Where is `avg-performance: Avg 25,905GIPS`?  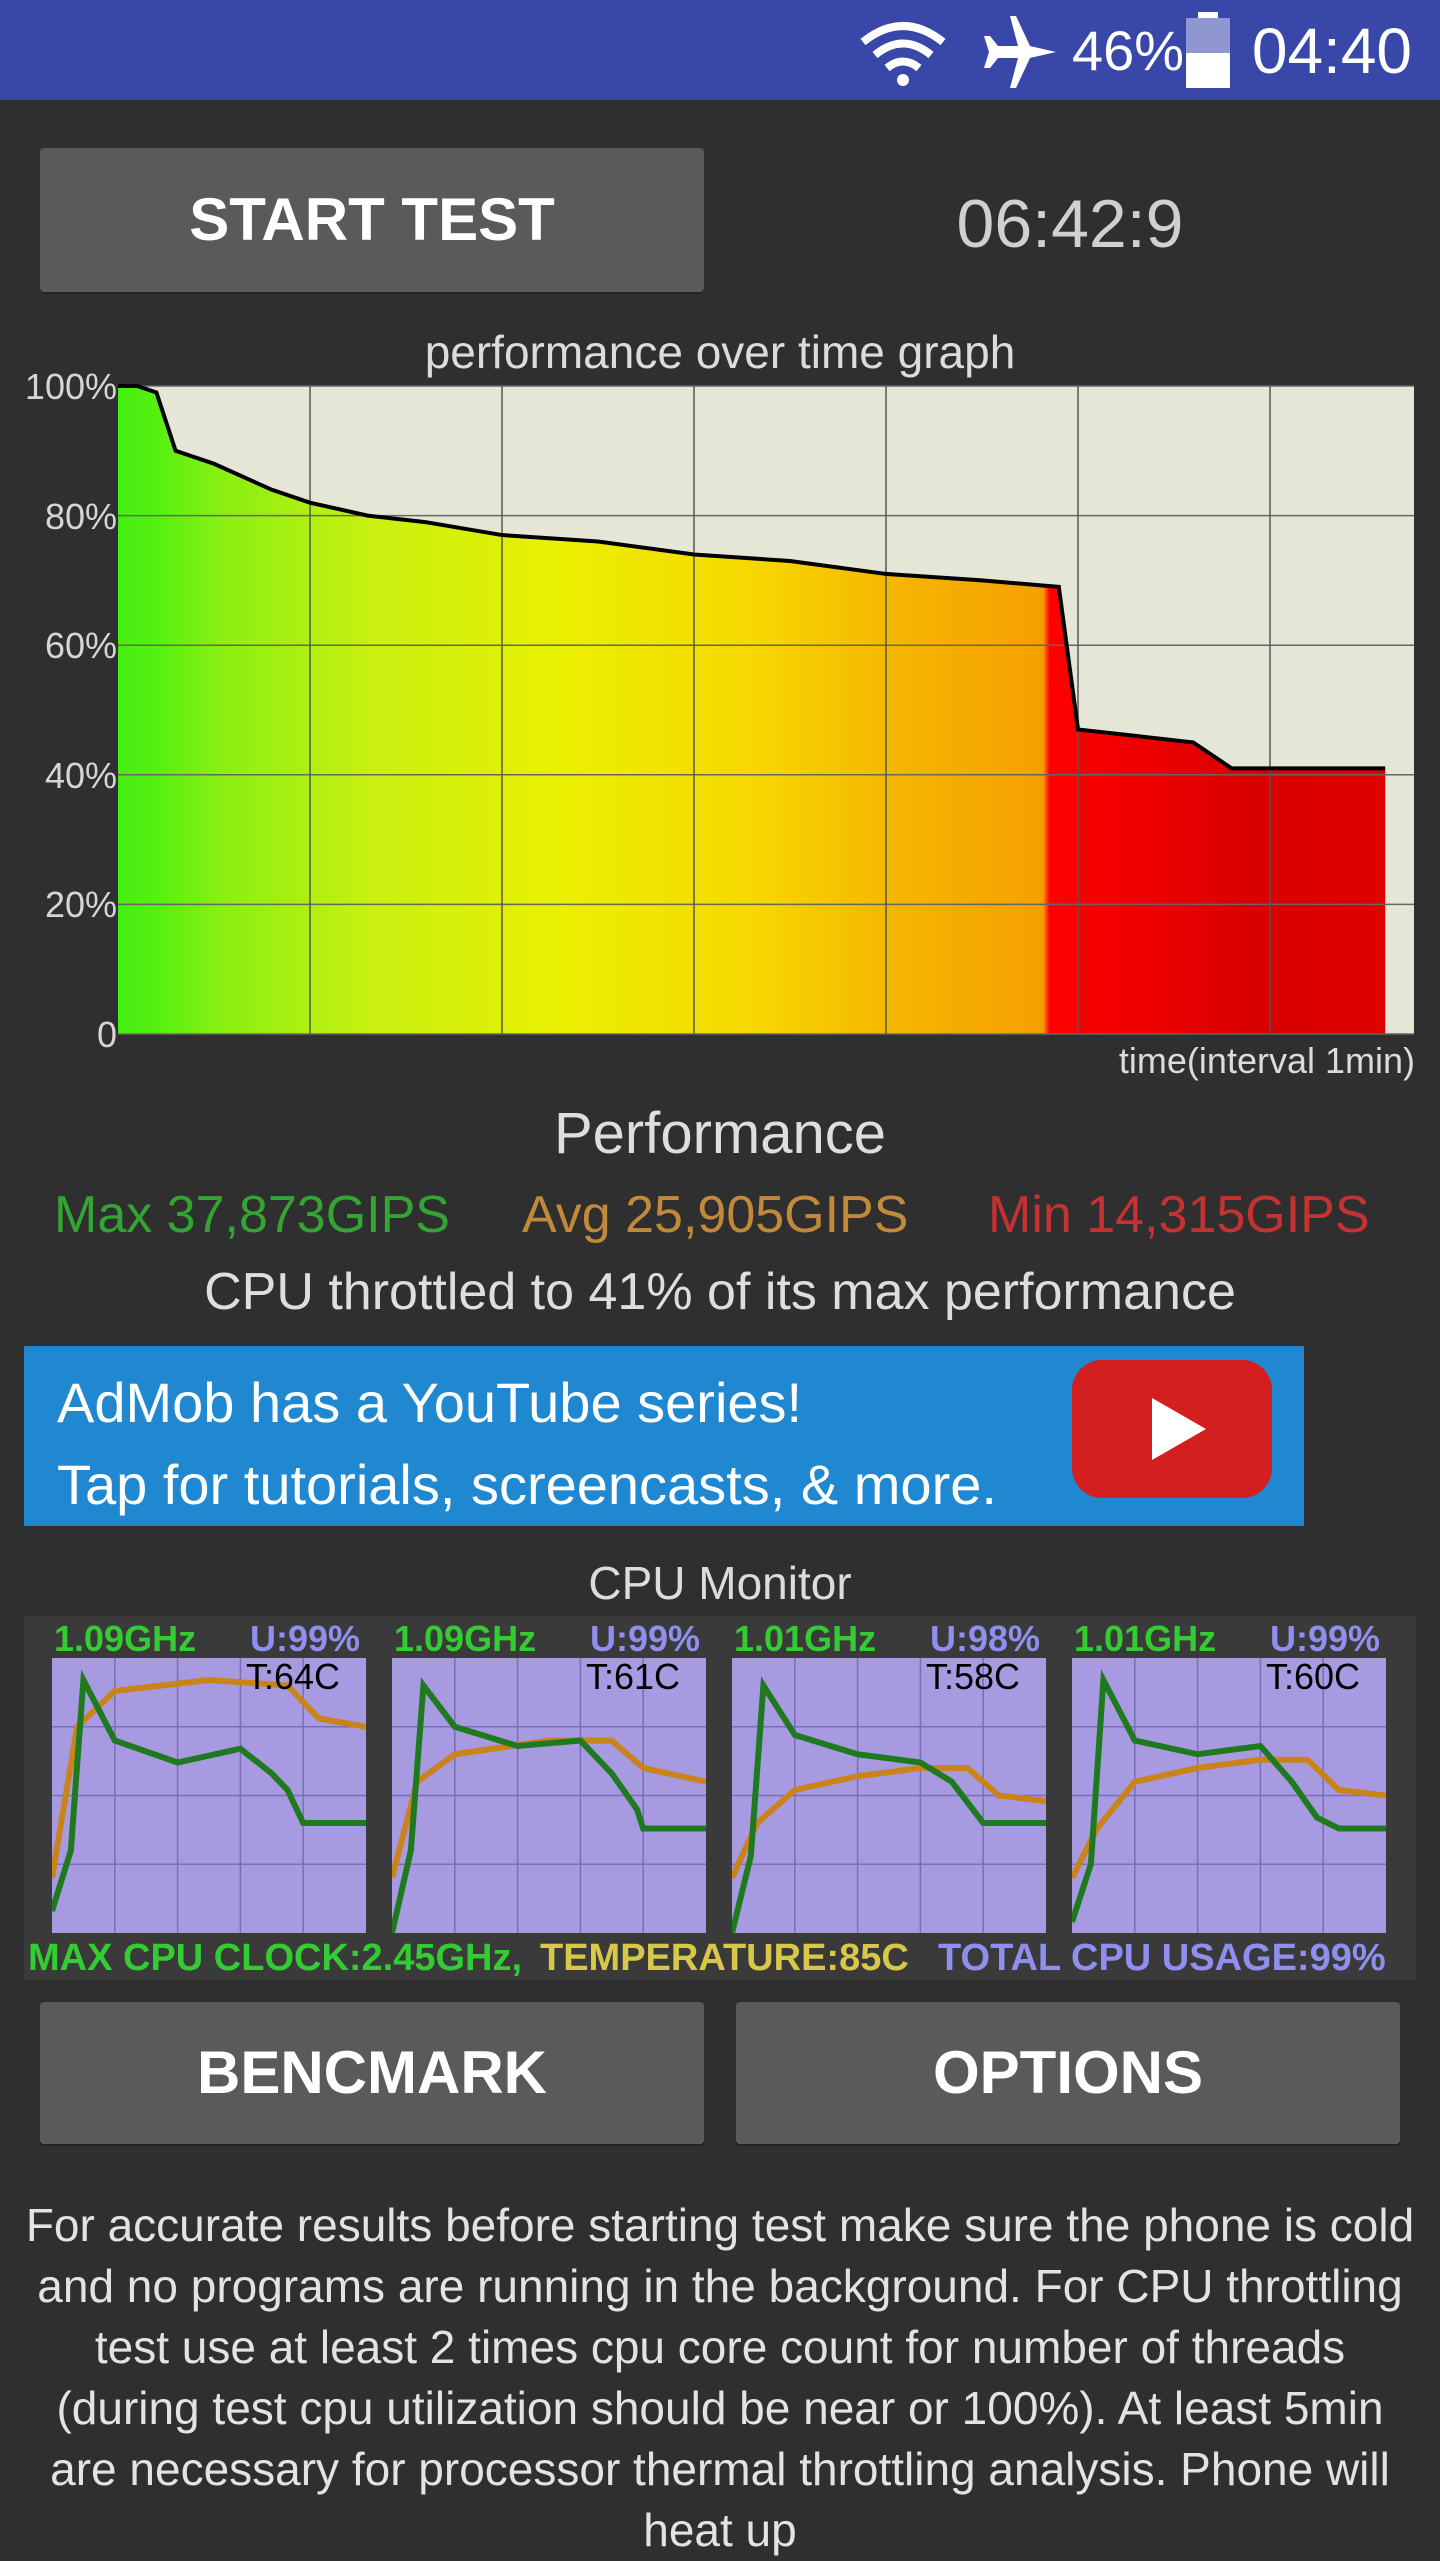 avg-performance: Avg 25,905GIPS is located at coordinates (715, 1215).